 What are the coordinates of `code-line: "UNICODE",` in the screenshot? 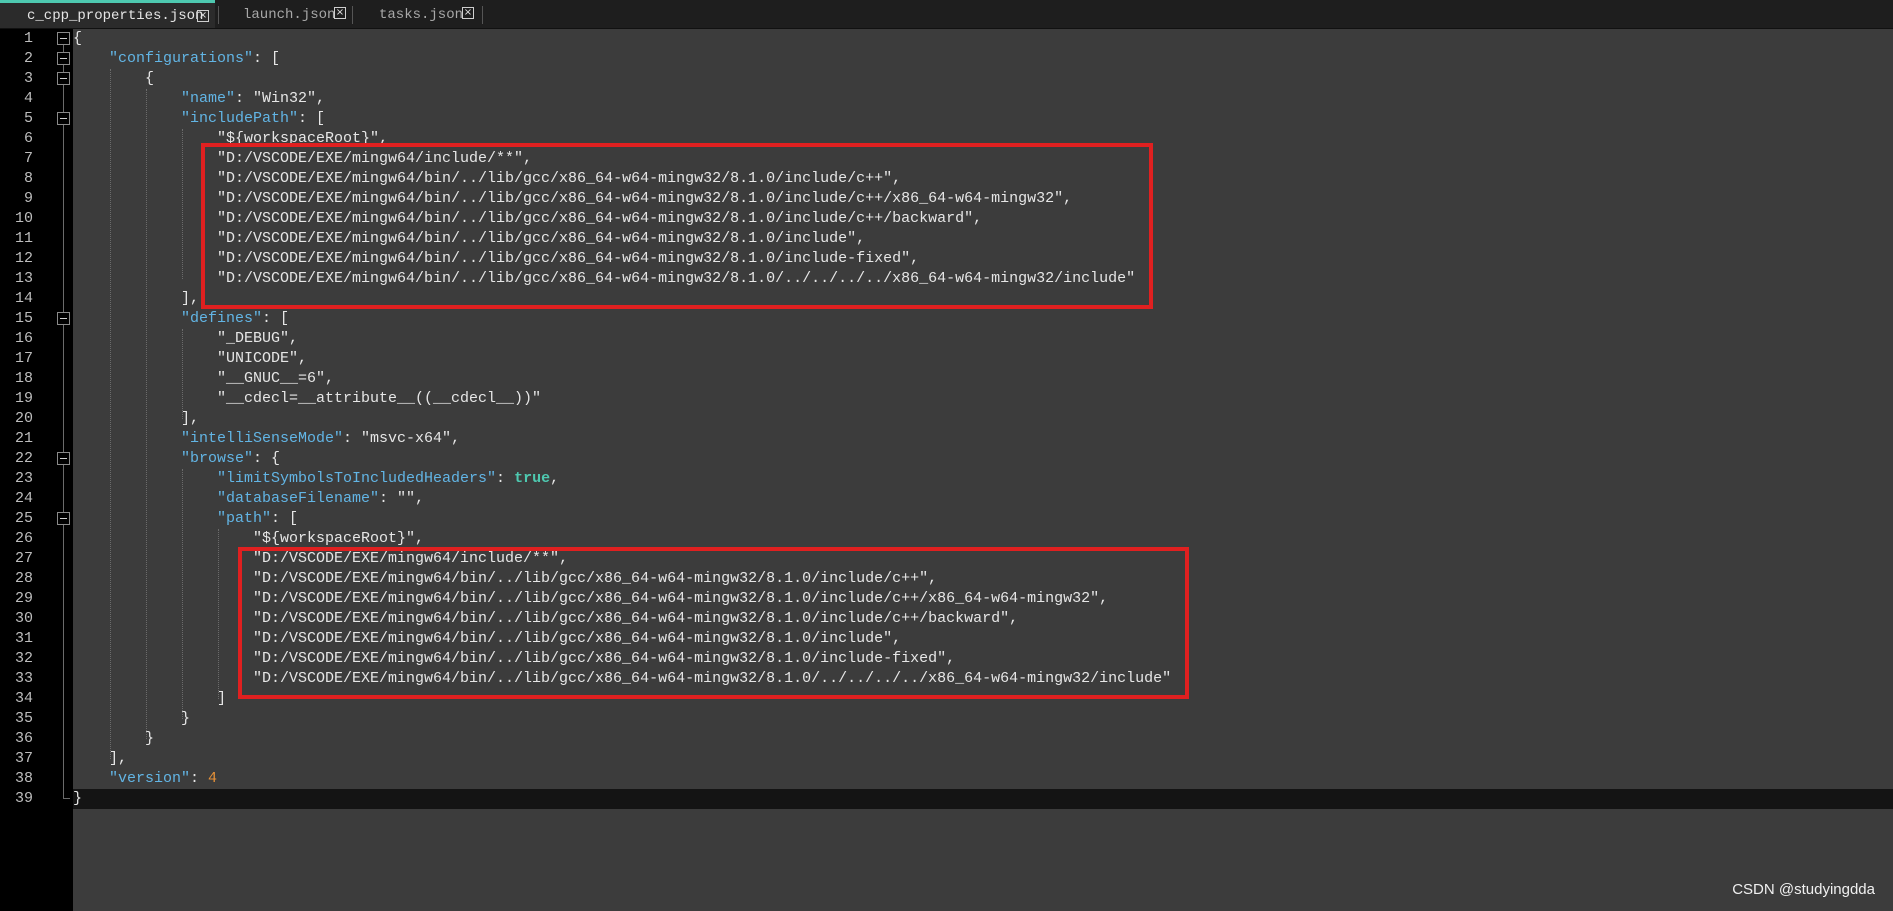 It's located at (262, 359).